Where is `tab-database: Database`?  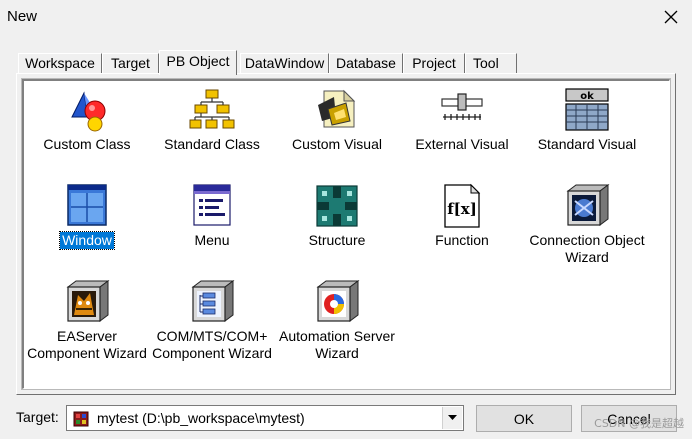 tab-database: Database is located at coordinates (366, 63).